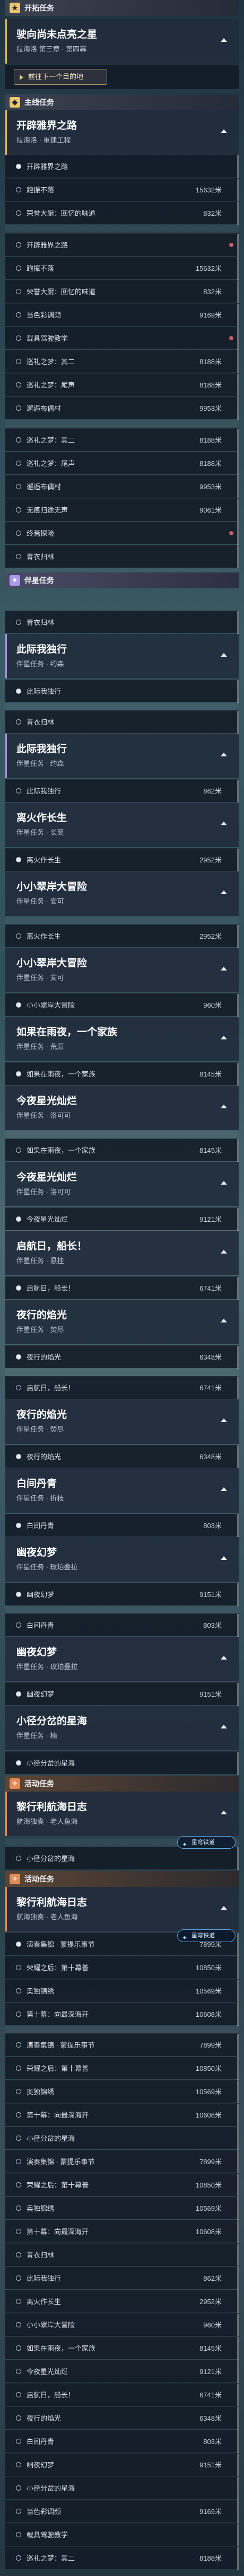  Describe the element at coordinates (122, 1253) in the screenshot. I see `quest-header-sail: 启航日，船长！ 伴星任务 · 悬挂` at that location.